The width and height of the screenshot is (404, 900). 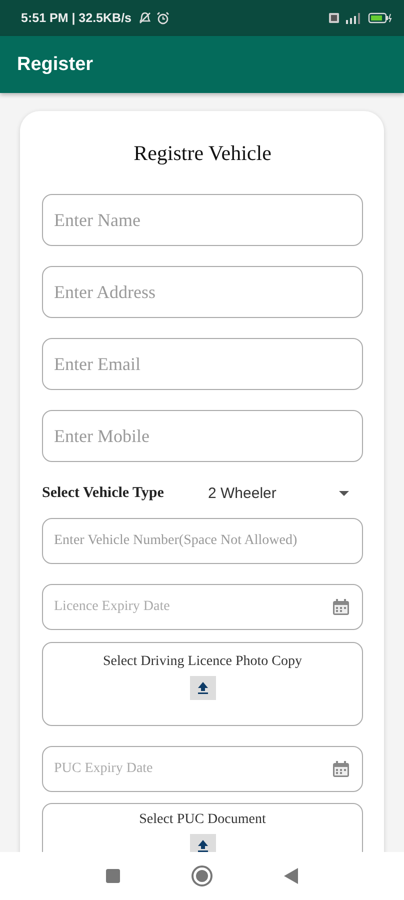 What do you see at coordinates (55, 65) in the screenshot?
I see `app-bar-title: Register` at bounding box center [55, 65].